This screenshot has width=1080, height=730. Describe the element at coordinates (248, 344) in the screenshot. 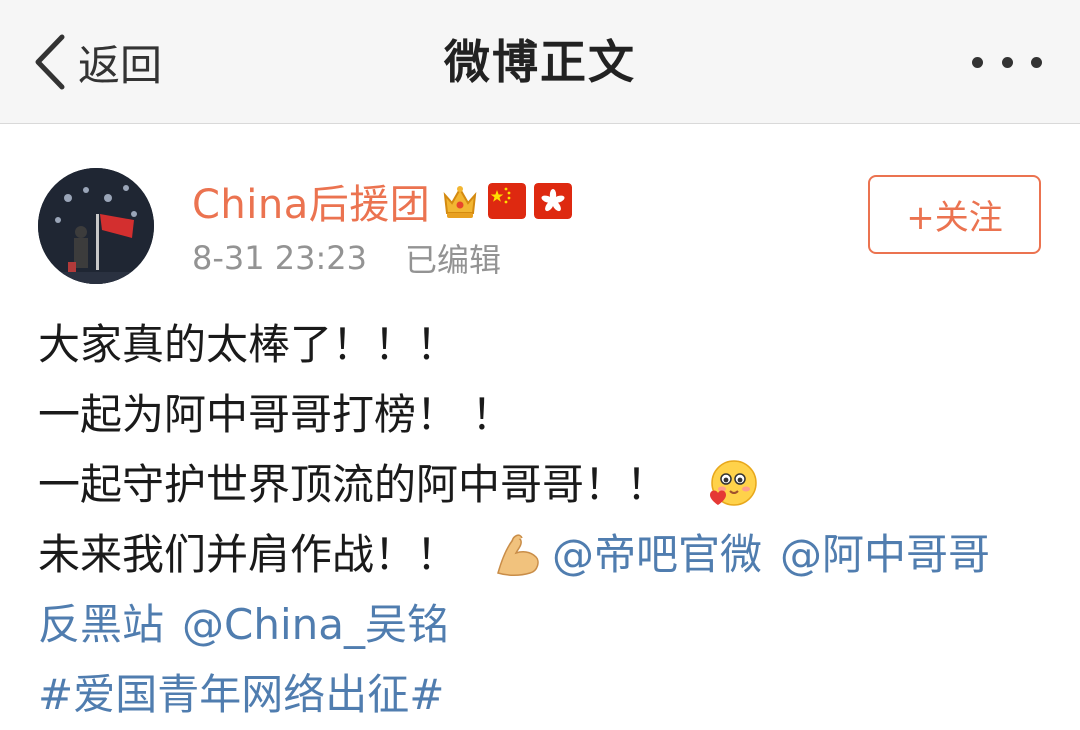

I see `post-line-1: 大家真的太棒了！！！` at that location.